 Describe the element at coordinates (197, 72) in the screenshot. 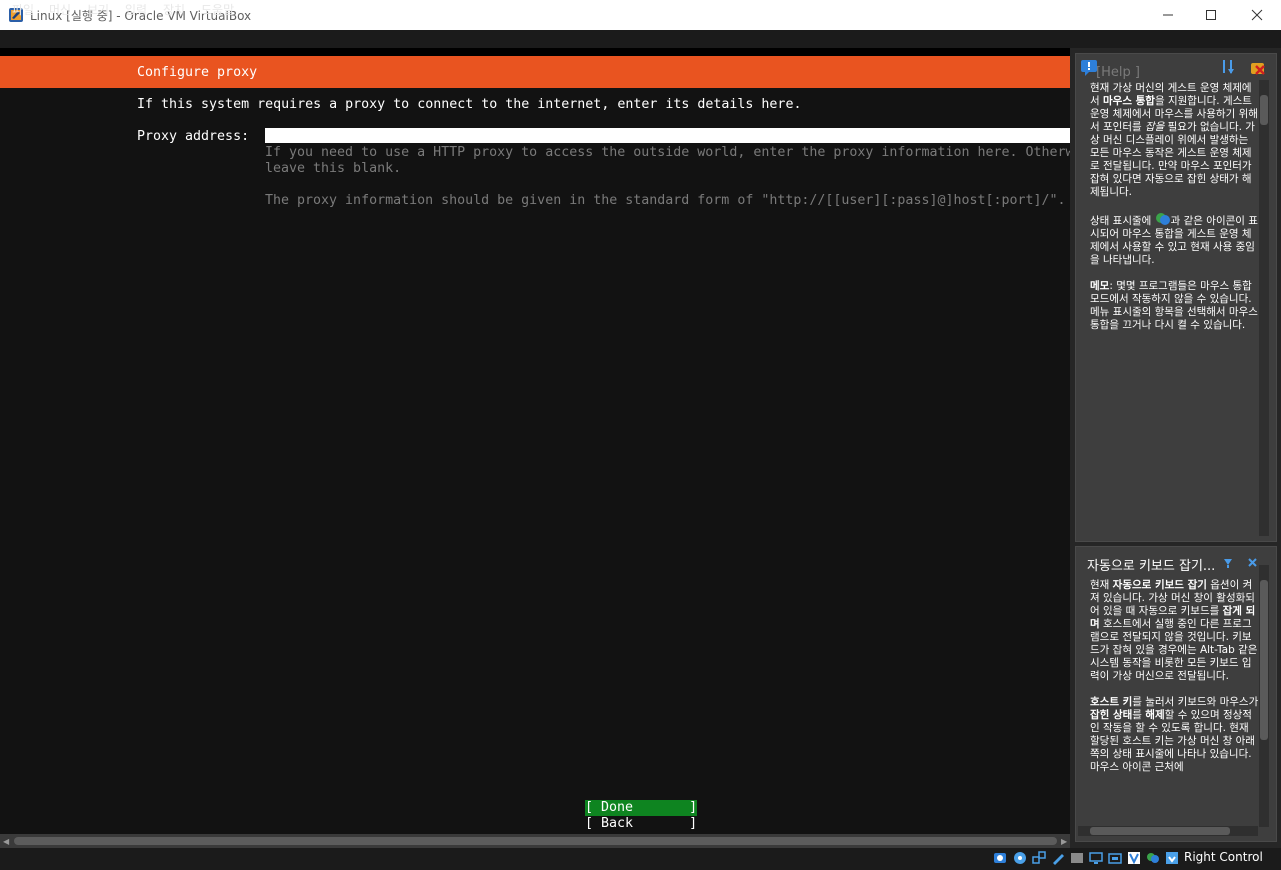

I see `installer-title: Configure proxy` at that location.